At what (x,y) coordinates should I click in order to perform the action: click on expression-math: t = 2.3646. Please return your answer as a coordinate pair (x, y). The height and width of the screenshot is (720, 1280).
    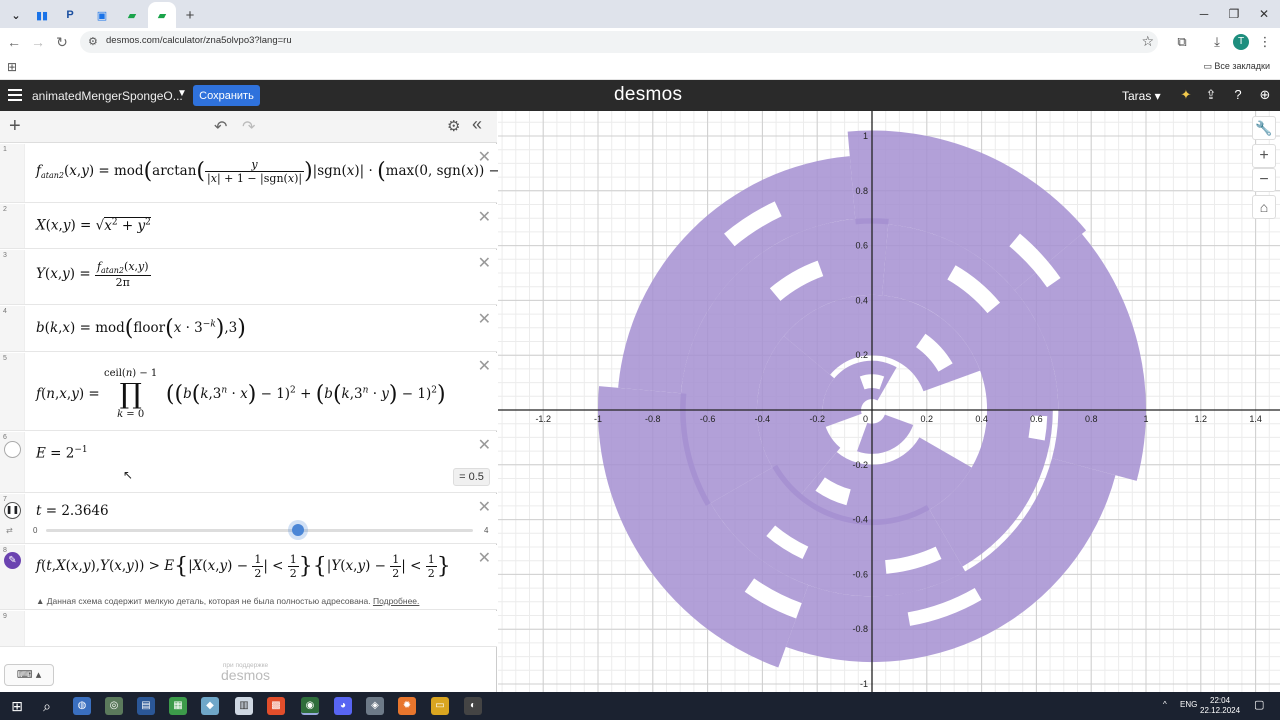
    Looking at the image, I should click on (72, 511).